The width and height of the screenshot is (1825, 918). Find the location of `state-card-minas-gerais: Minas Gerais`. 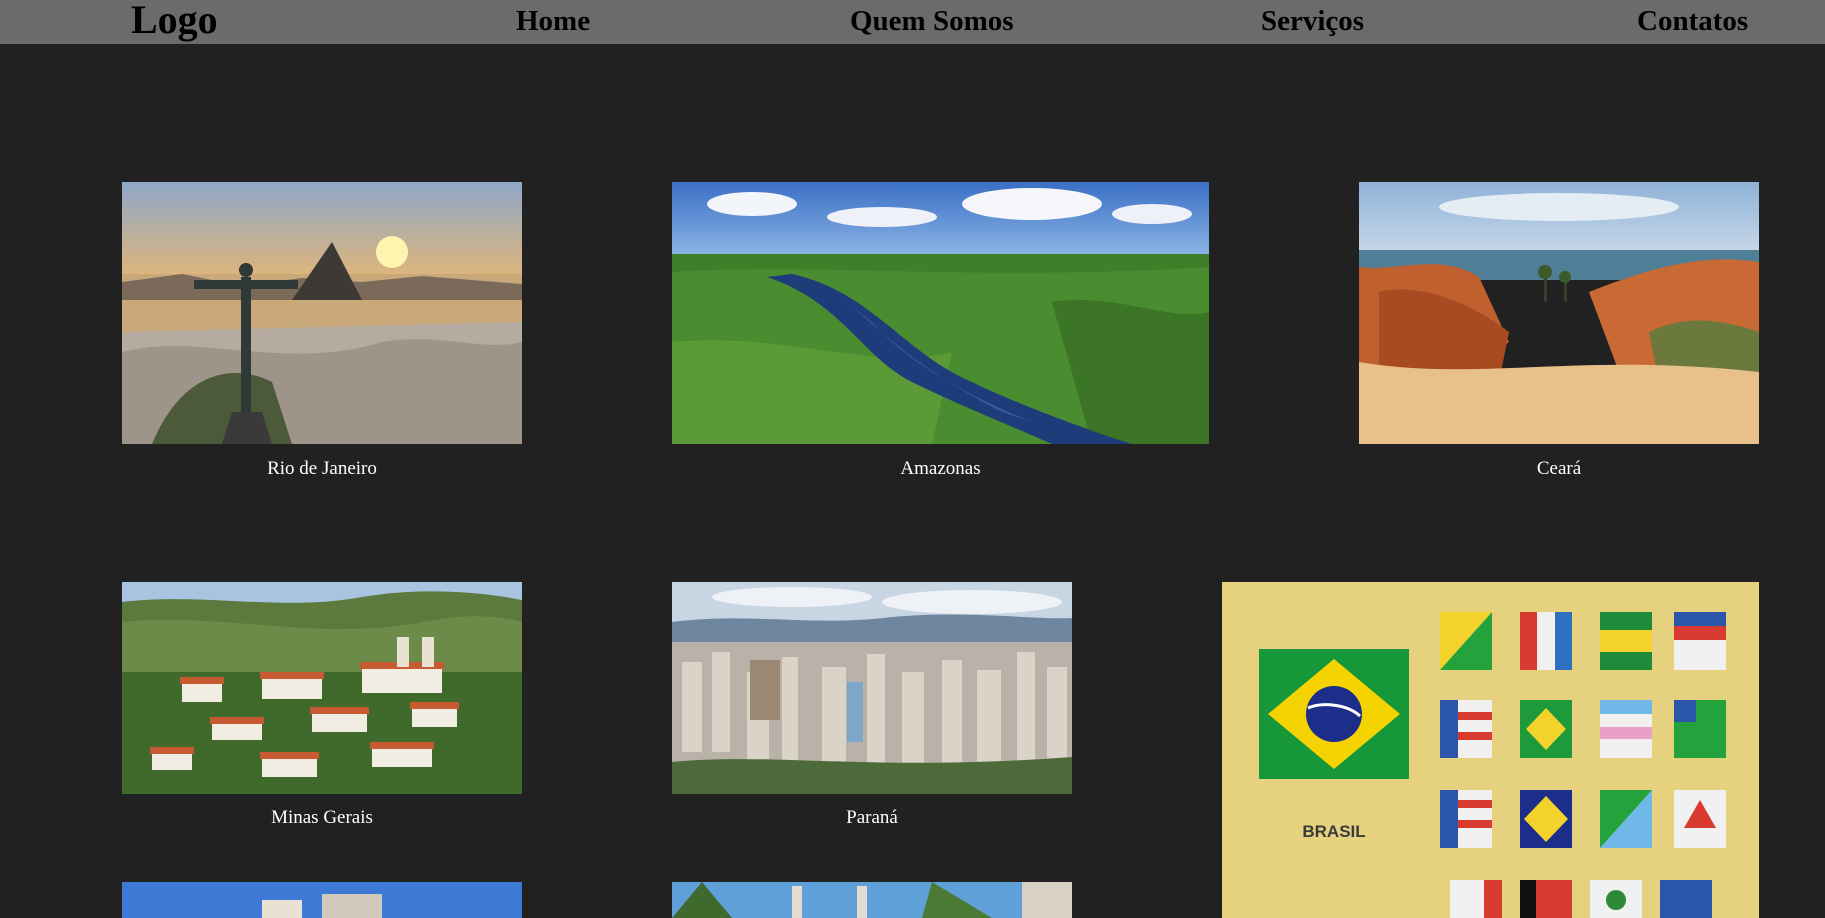

state-card-minas-gerais: Minas Gerais is located at coordinates (322, 707).